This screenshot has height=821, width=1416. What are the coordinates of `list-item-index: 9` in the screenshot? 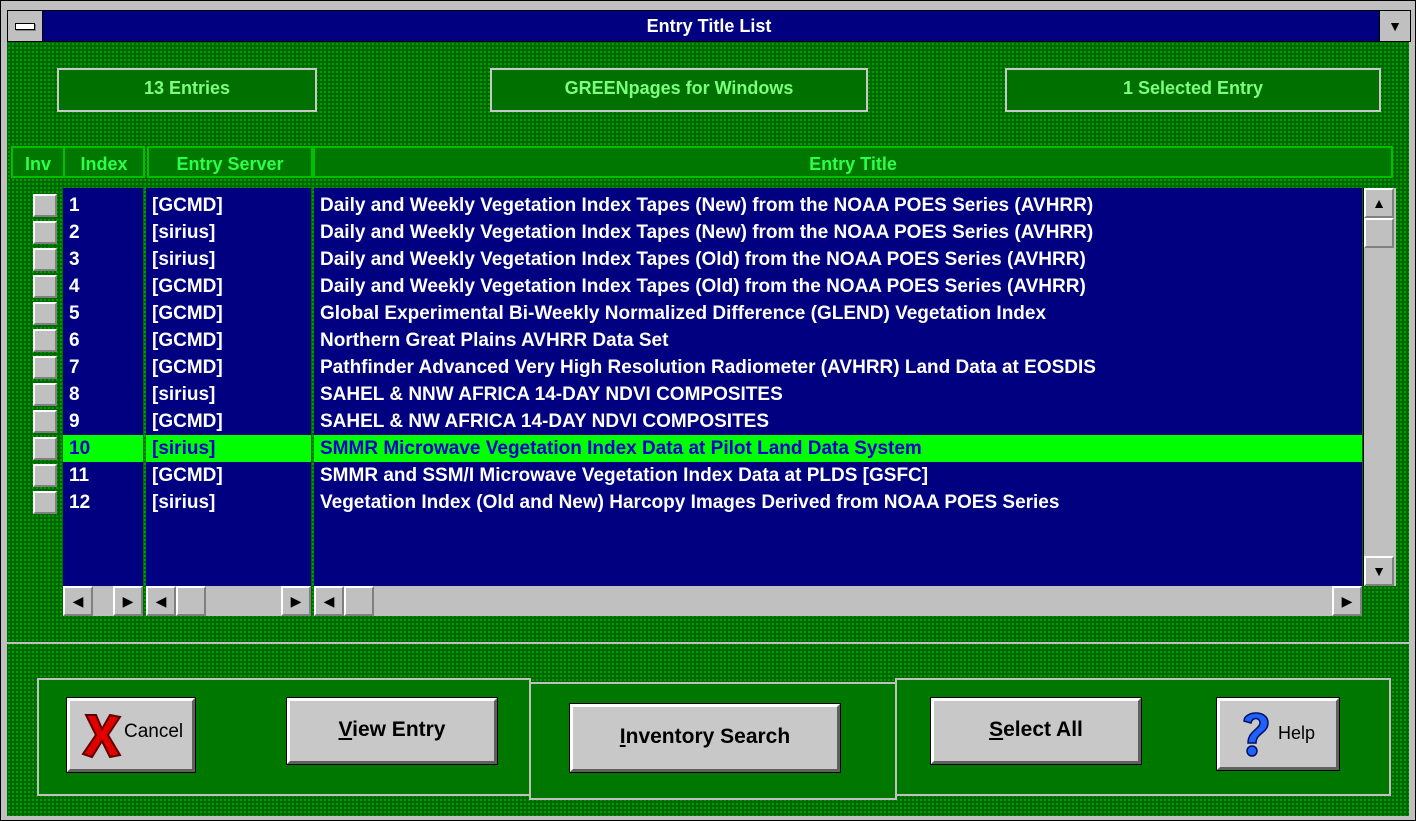 It's located at (103, 421).